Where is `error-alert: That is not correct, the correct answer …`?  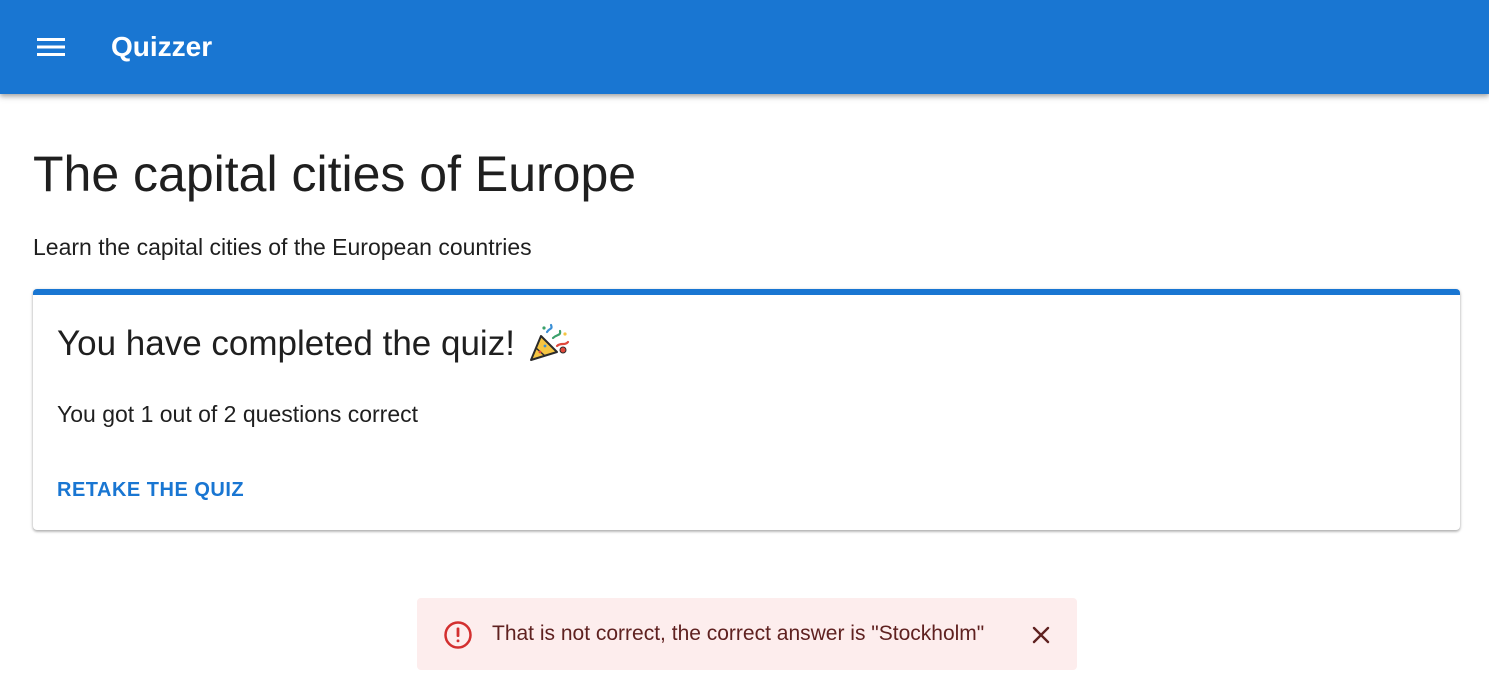
error-alert: That is not correct, the correct answer … is located at coordinates (747, 634).